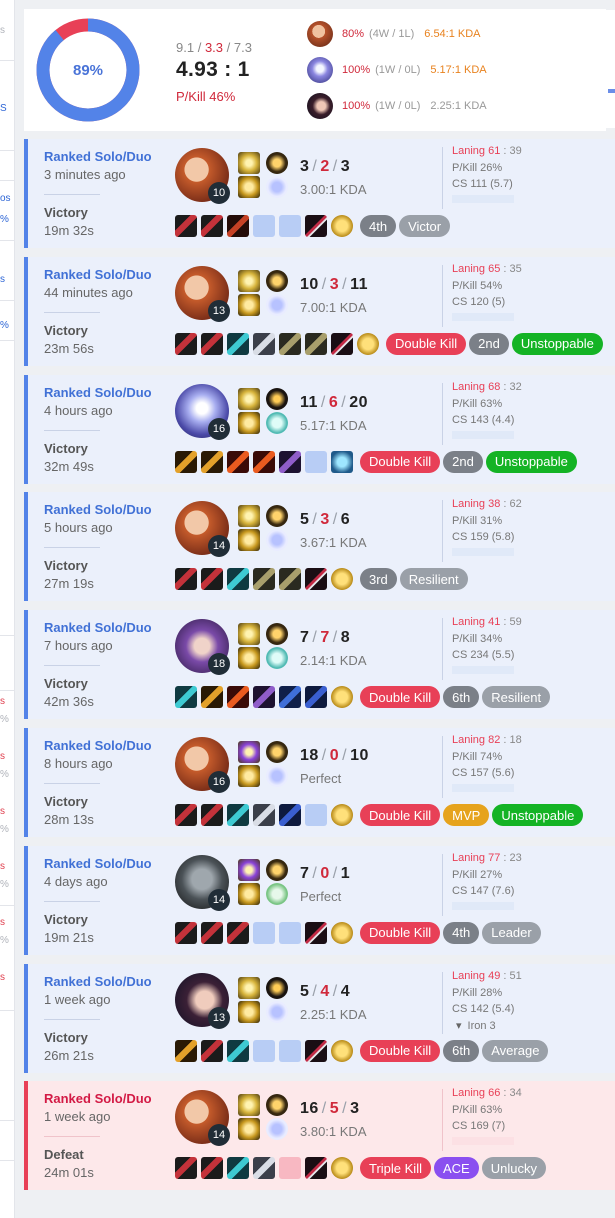 The width and height of the screenshot is (615, 1218). Describe the element at coordinates (397, 106) in the screenshot. I see `most-played-champion-row: 100% (1W / 0L) 2.25:1 KDA` at that location.